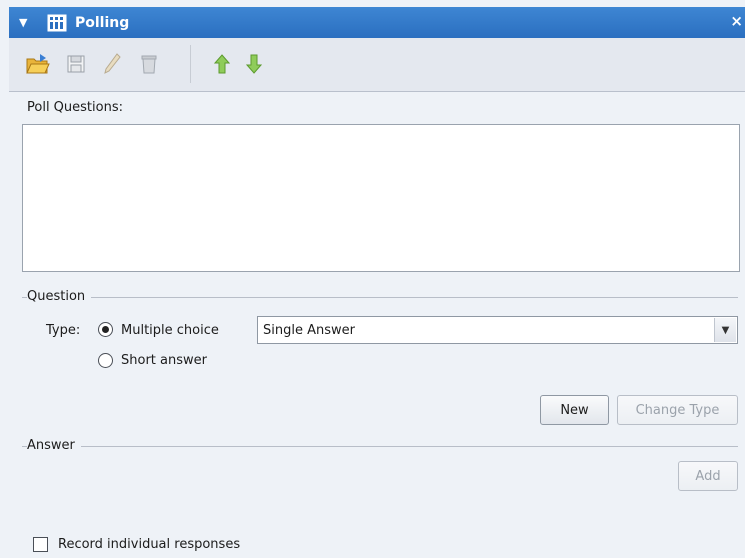  Describe the element at coordinates (377, 65) in the screenshot. I see `polling-toolbar` at that location.